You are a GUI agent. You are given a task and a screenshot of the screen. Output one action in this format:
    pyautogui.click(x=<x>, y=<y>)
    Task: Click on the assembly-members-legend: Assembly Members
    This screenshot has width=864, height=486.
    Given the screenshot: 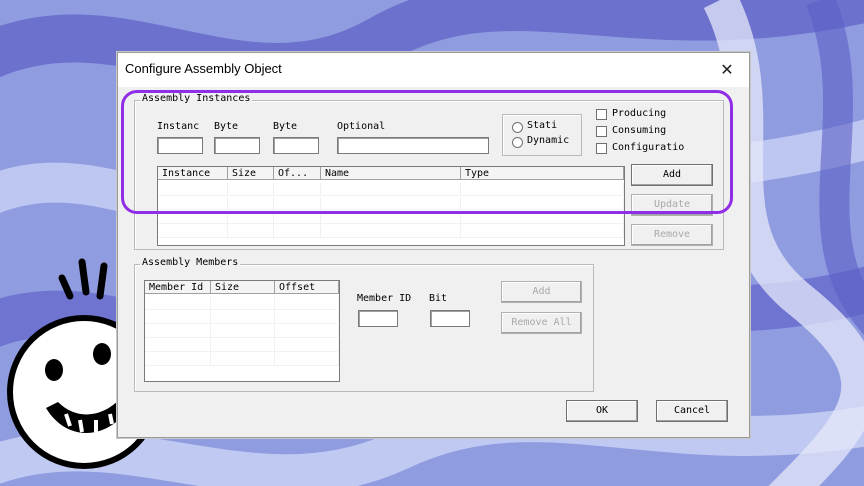 What is the action you would take?
    pyautogui.click(x=190, y=262)
    